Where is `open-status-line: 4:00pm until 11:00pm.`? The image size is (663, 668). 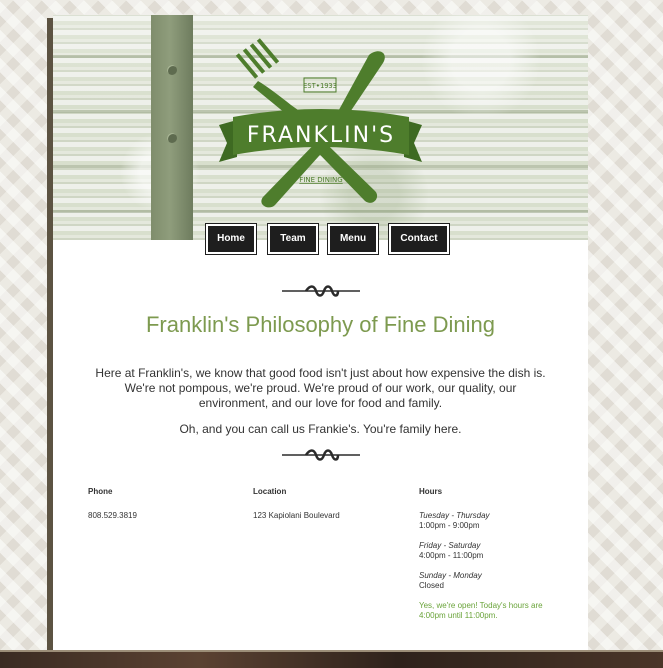 open-status-line: 4:00pm until 11:00pm. is located at coordinates (458, 615).